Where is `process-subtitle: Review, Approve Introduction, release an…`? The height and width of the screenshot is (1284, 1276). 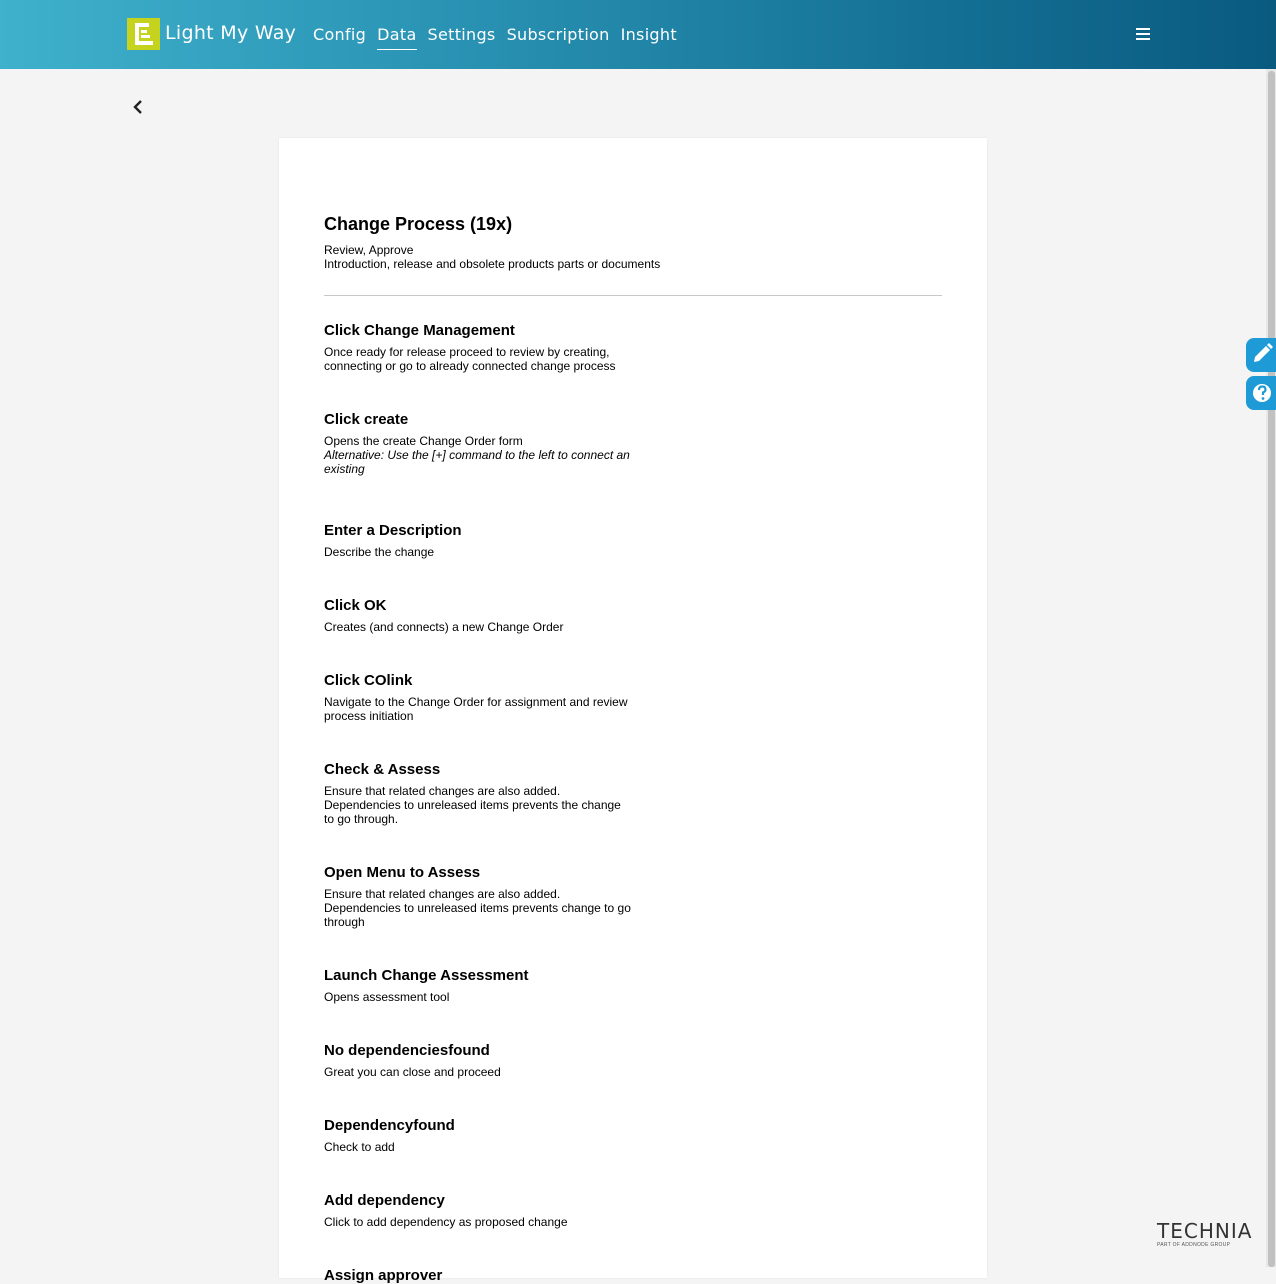 process-subtitle: Review, Approve Introduction, release an… is located at coordinates (492, 257).